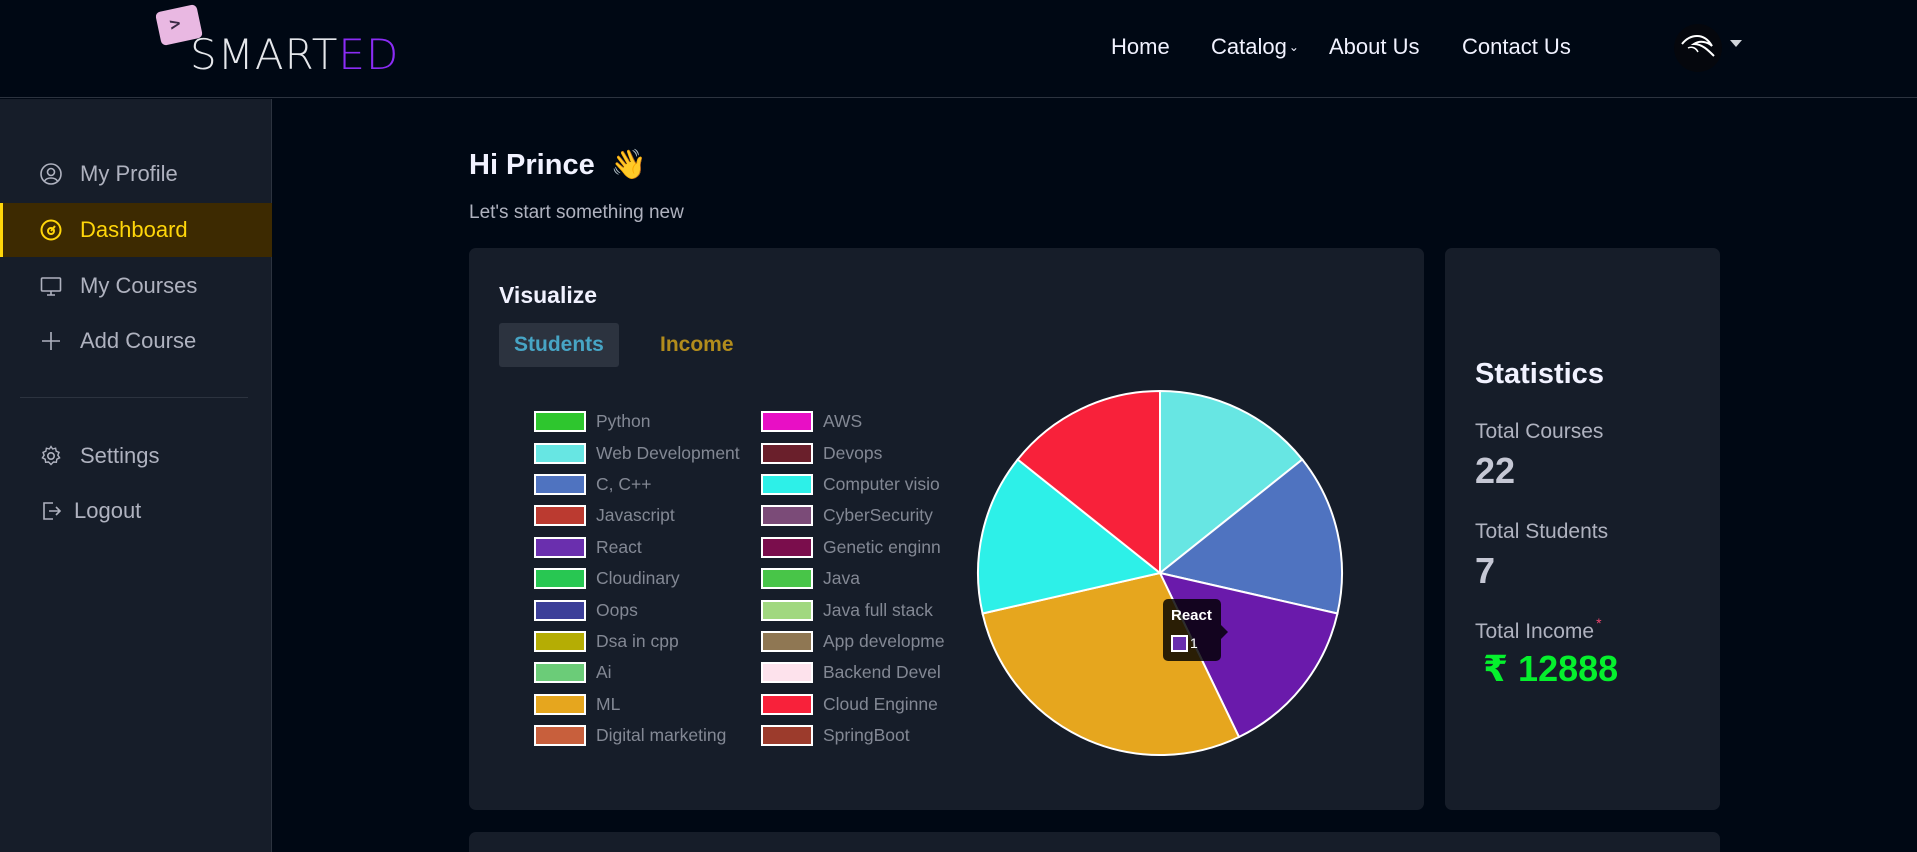 The height and width of the screenshot is (852, 1917). I want to click on sidebar-item-logout: Logout, so click(136, 511).